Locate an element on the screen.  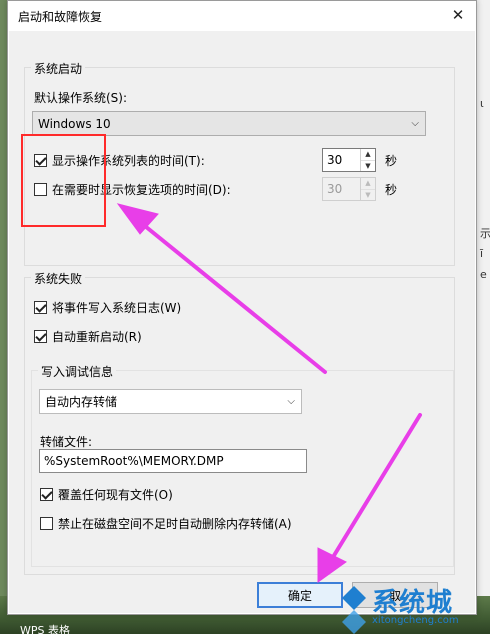
watermark-url: xitongcheng.com is located at coordinates (415, 620).